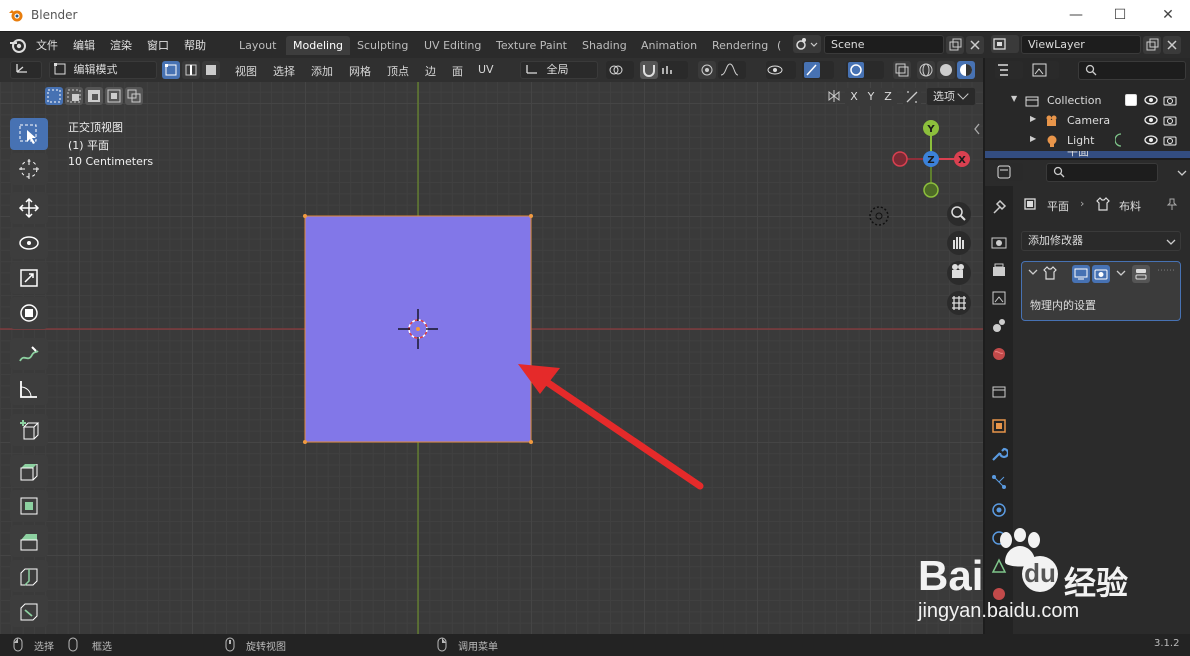  Describe the element at coordinates (452, 45) in the screenshot. I see `tab-uv-editing: UV Editing` at that location.